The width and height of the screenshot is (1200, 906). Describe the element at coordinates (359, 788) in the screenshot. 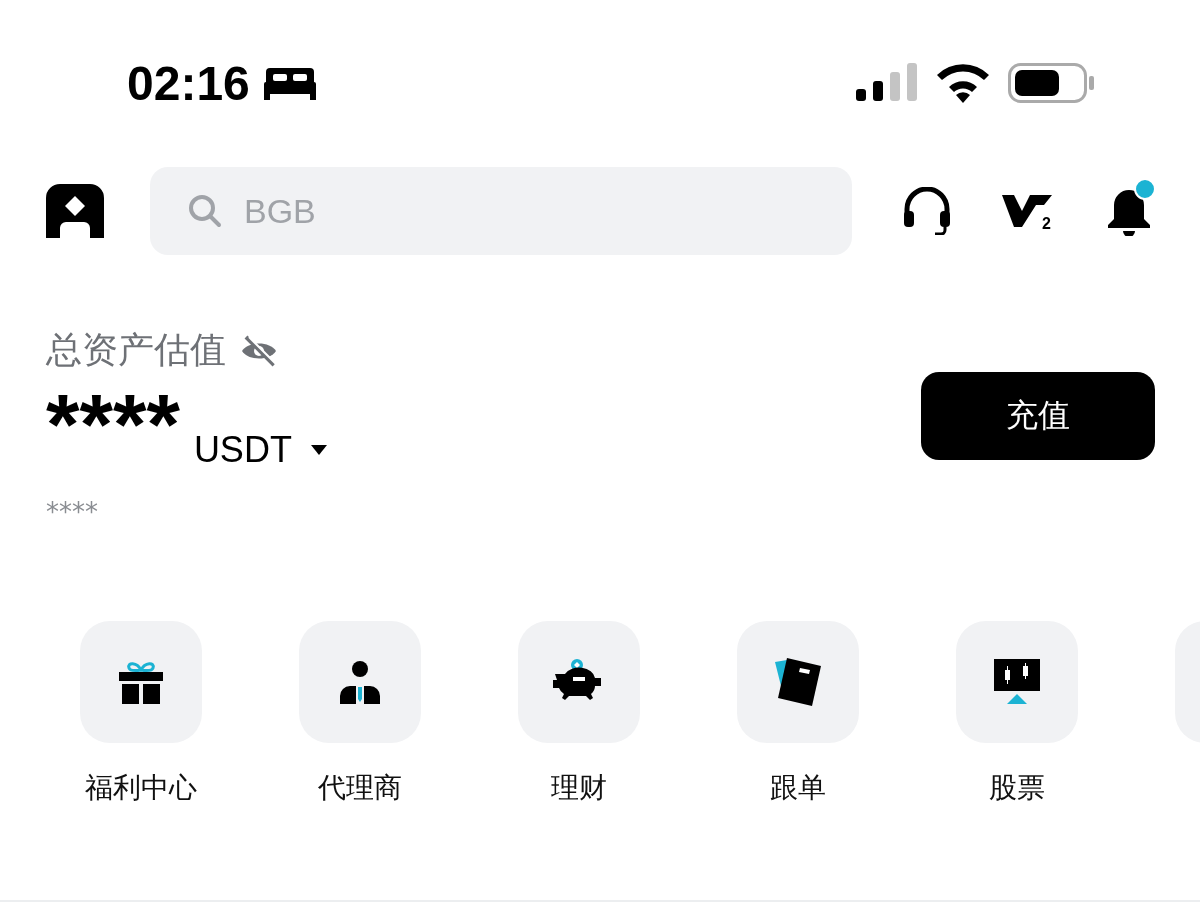

I see `shortcut-label: 代理商` at that location.